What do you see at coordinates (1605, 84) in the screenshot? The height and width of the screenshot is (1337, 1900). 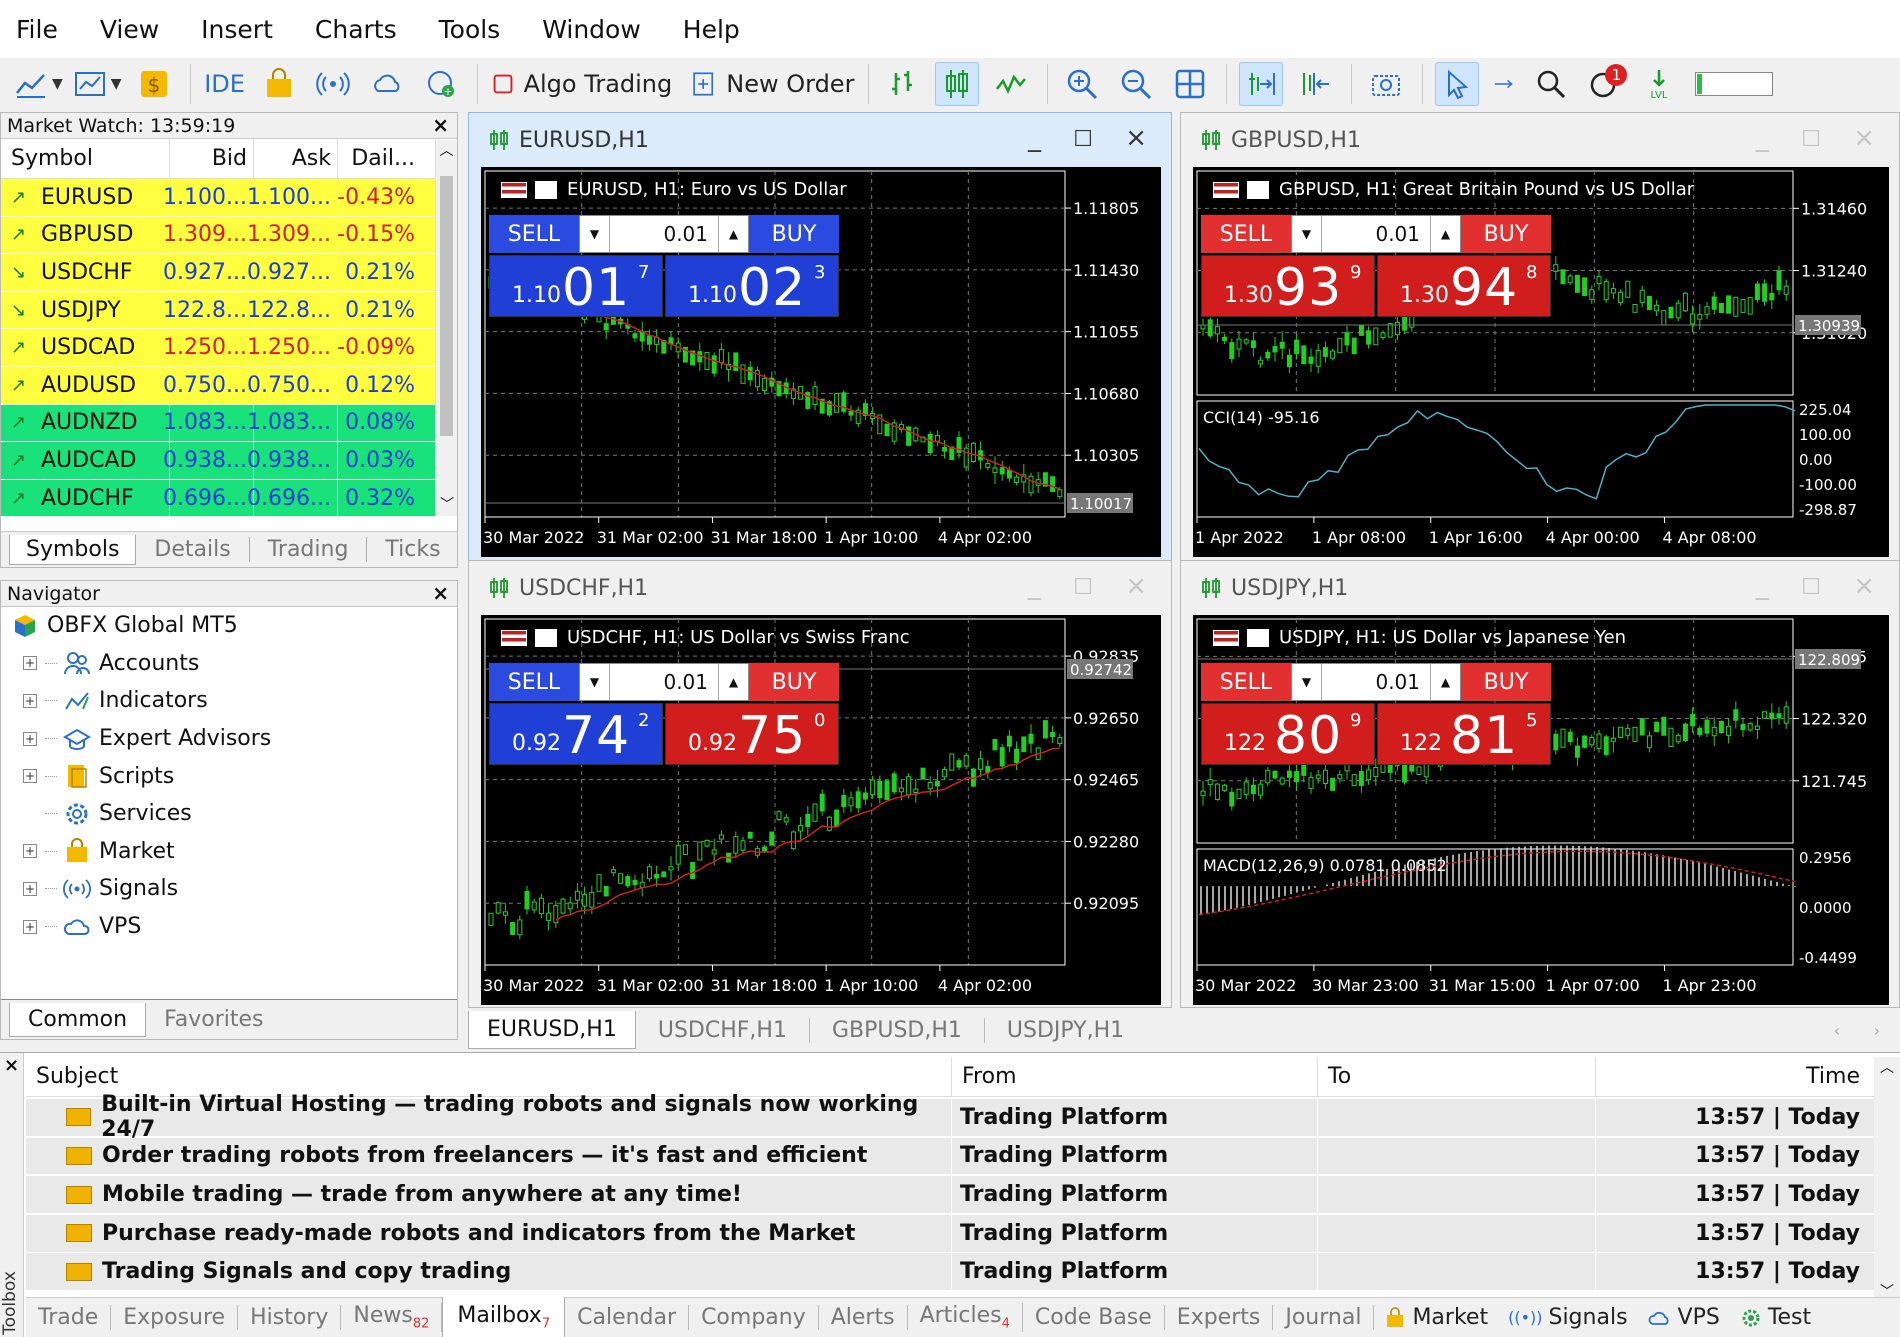 I see `notifications-button: 1` at bounding box center [1605, 84].